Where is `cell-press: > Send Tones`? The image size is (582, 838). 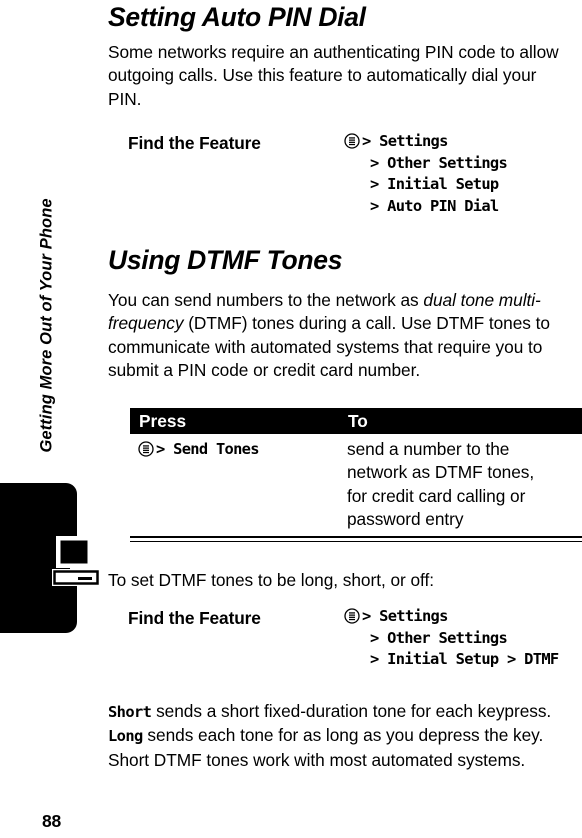 cell-press: > Send Tones is located at coordinates (198, 449).